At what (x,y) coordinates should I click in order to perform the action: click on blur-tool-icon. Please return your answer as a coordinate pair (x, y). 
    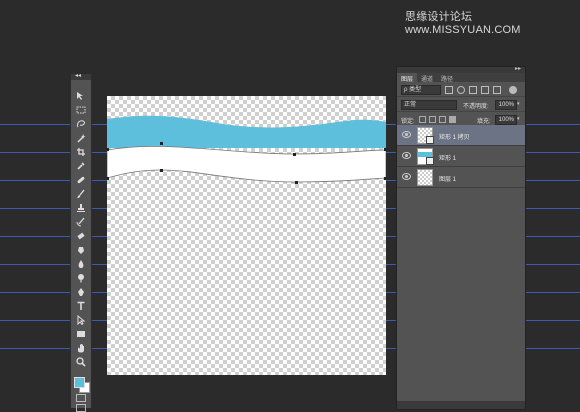
    Looking at the image, I should click on (80, 264).